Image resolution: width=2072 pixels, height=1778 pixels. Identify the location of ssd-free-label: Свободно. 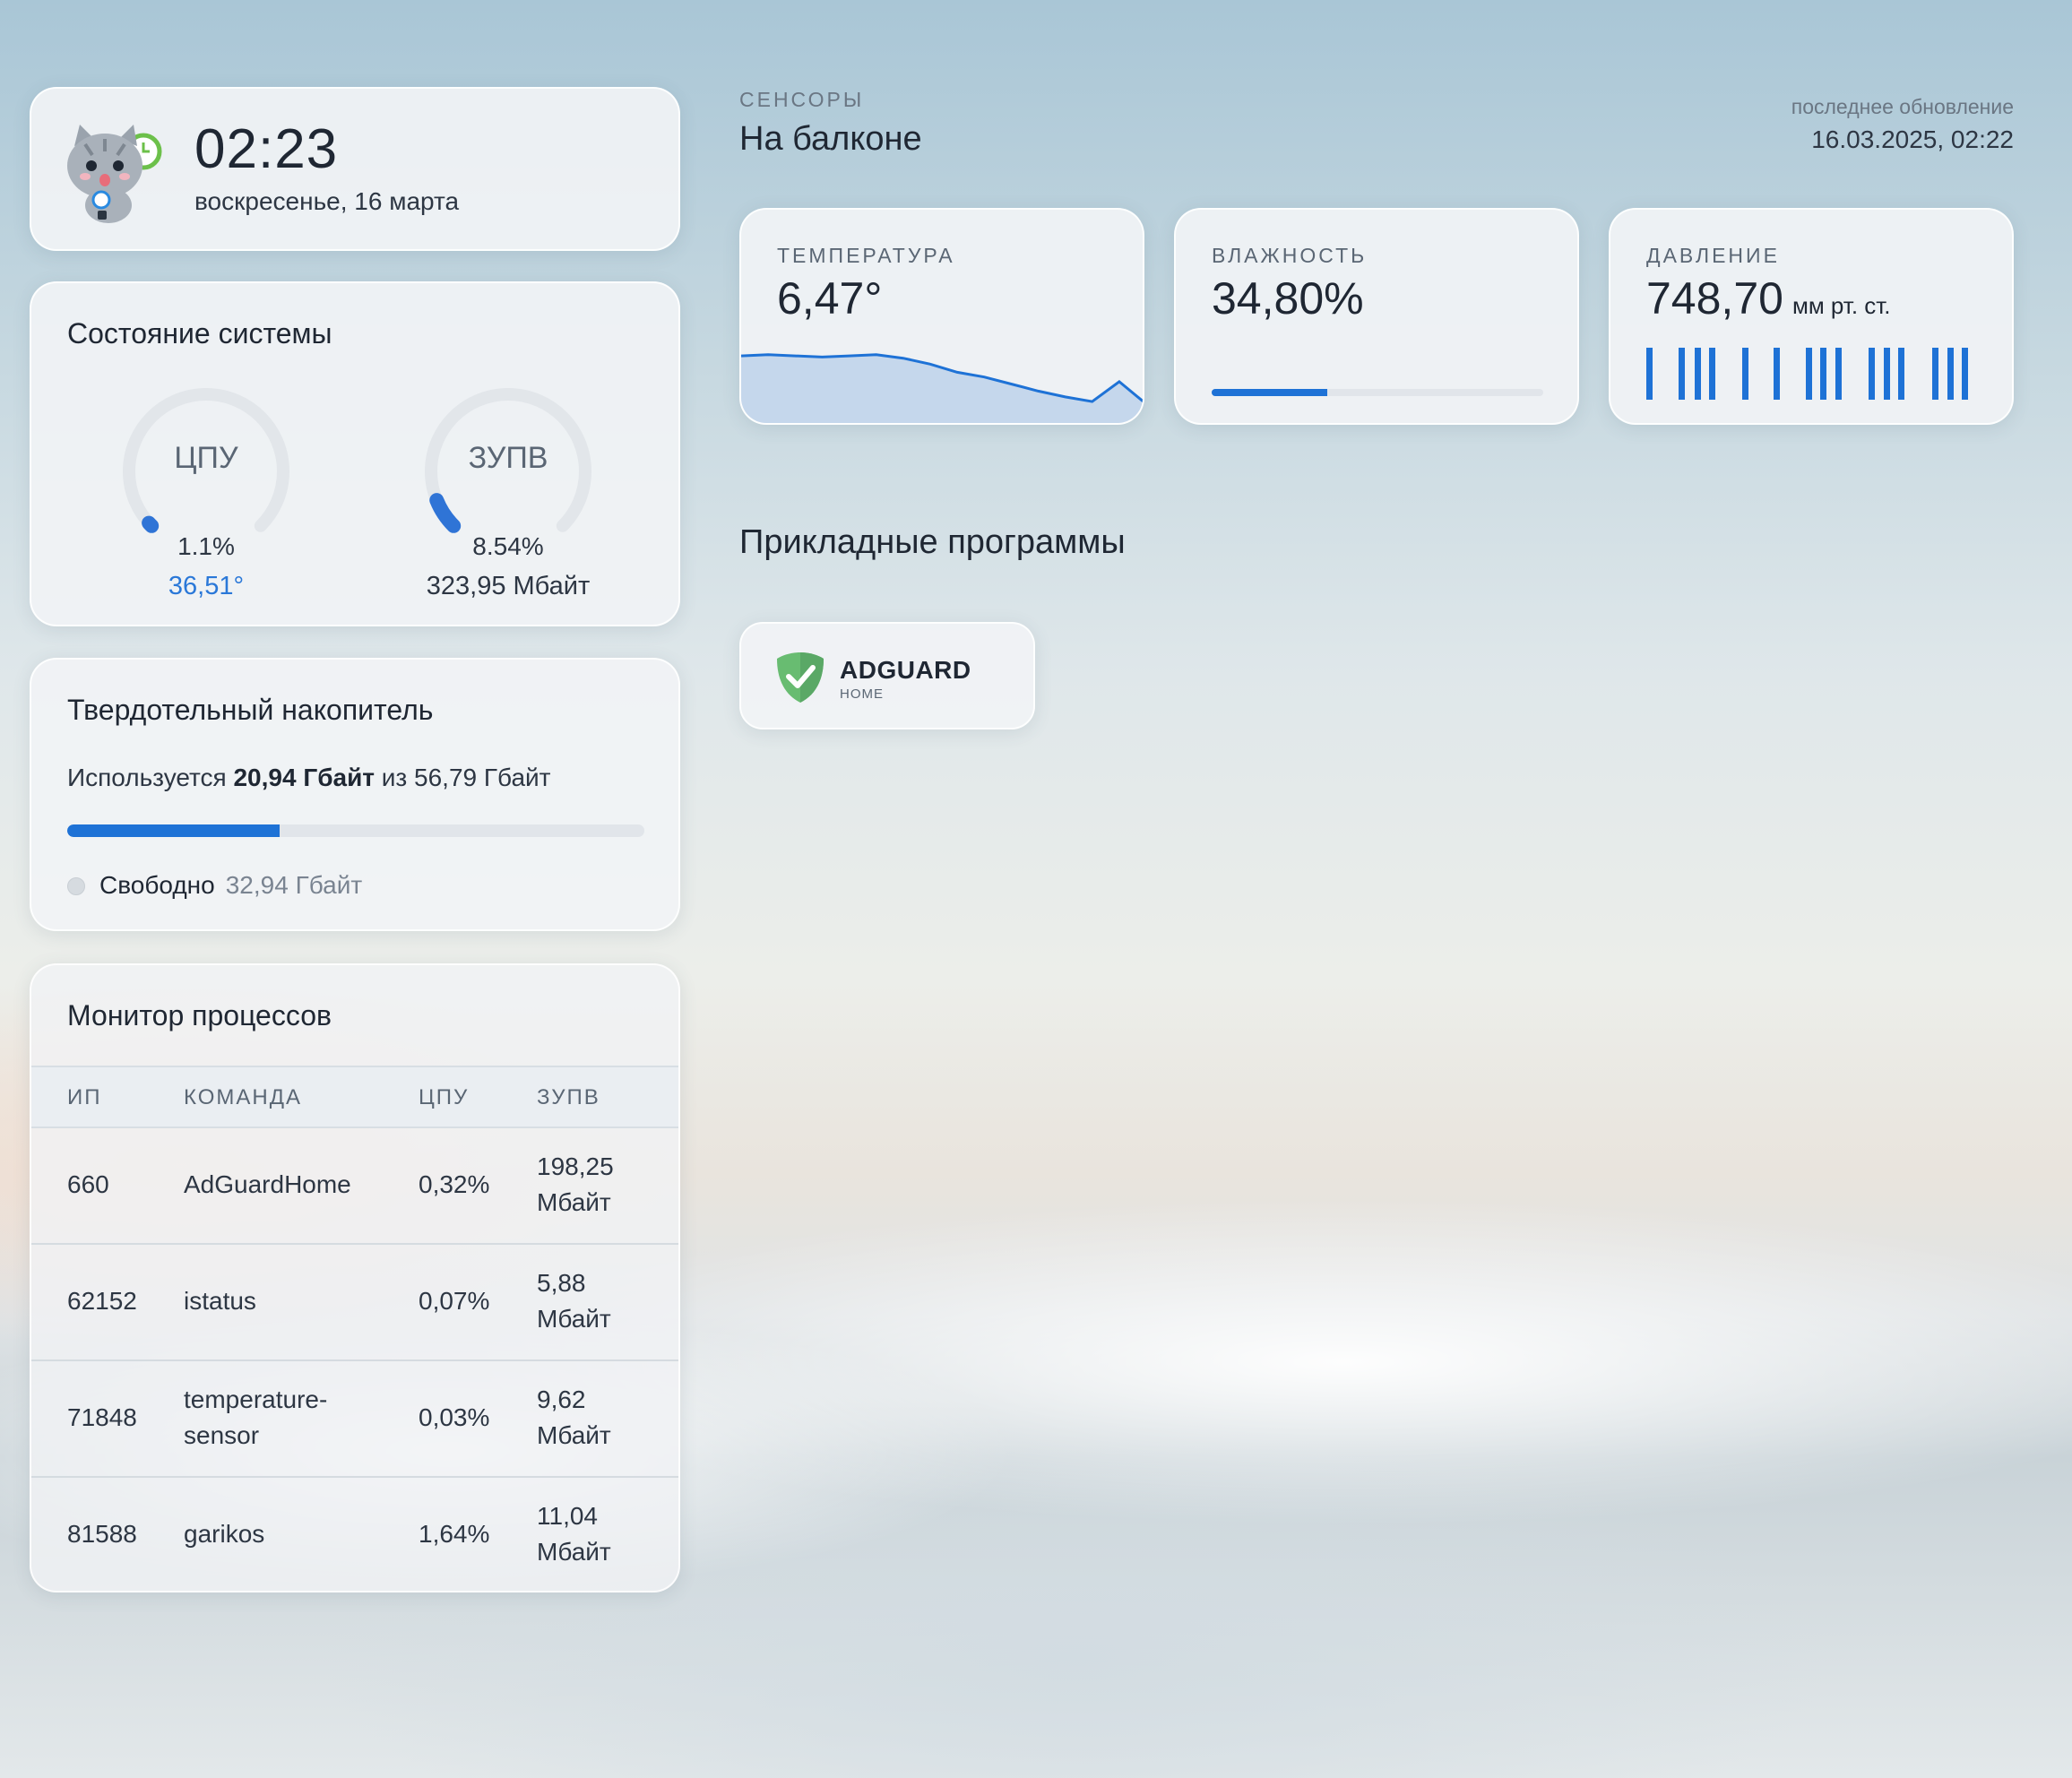
(157, 885).